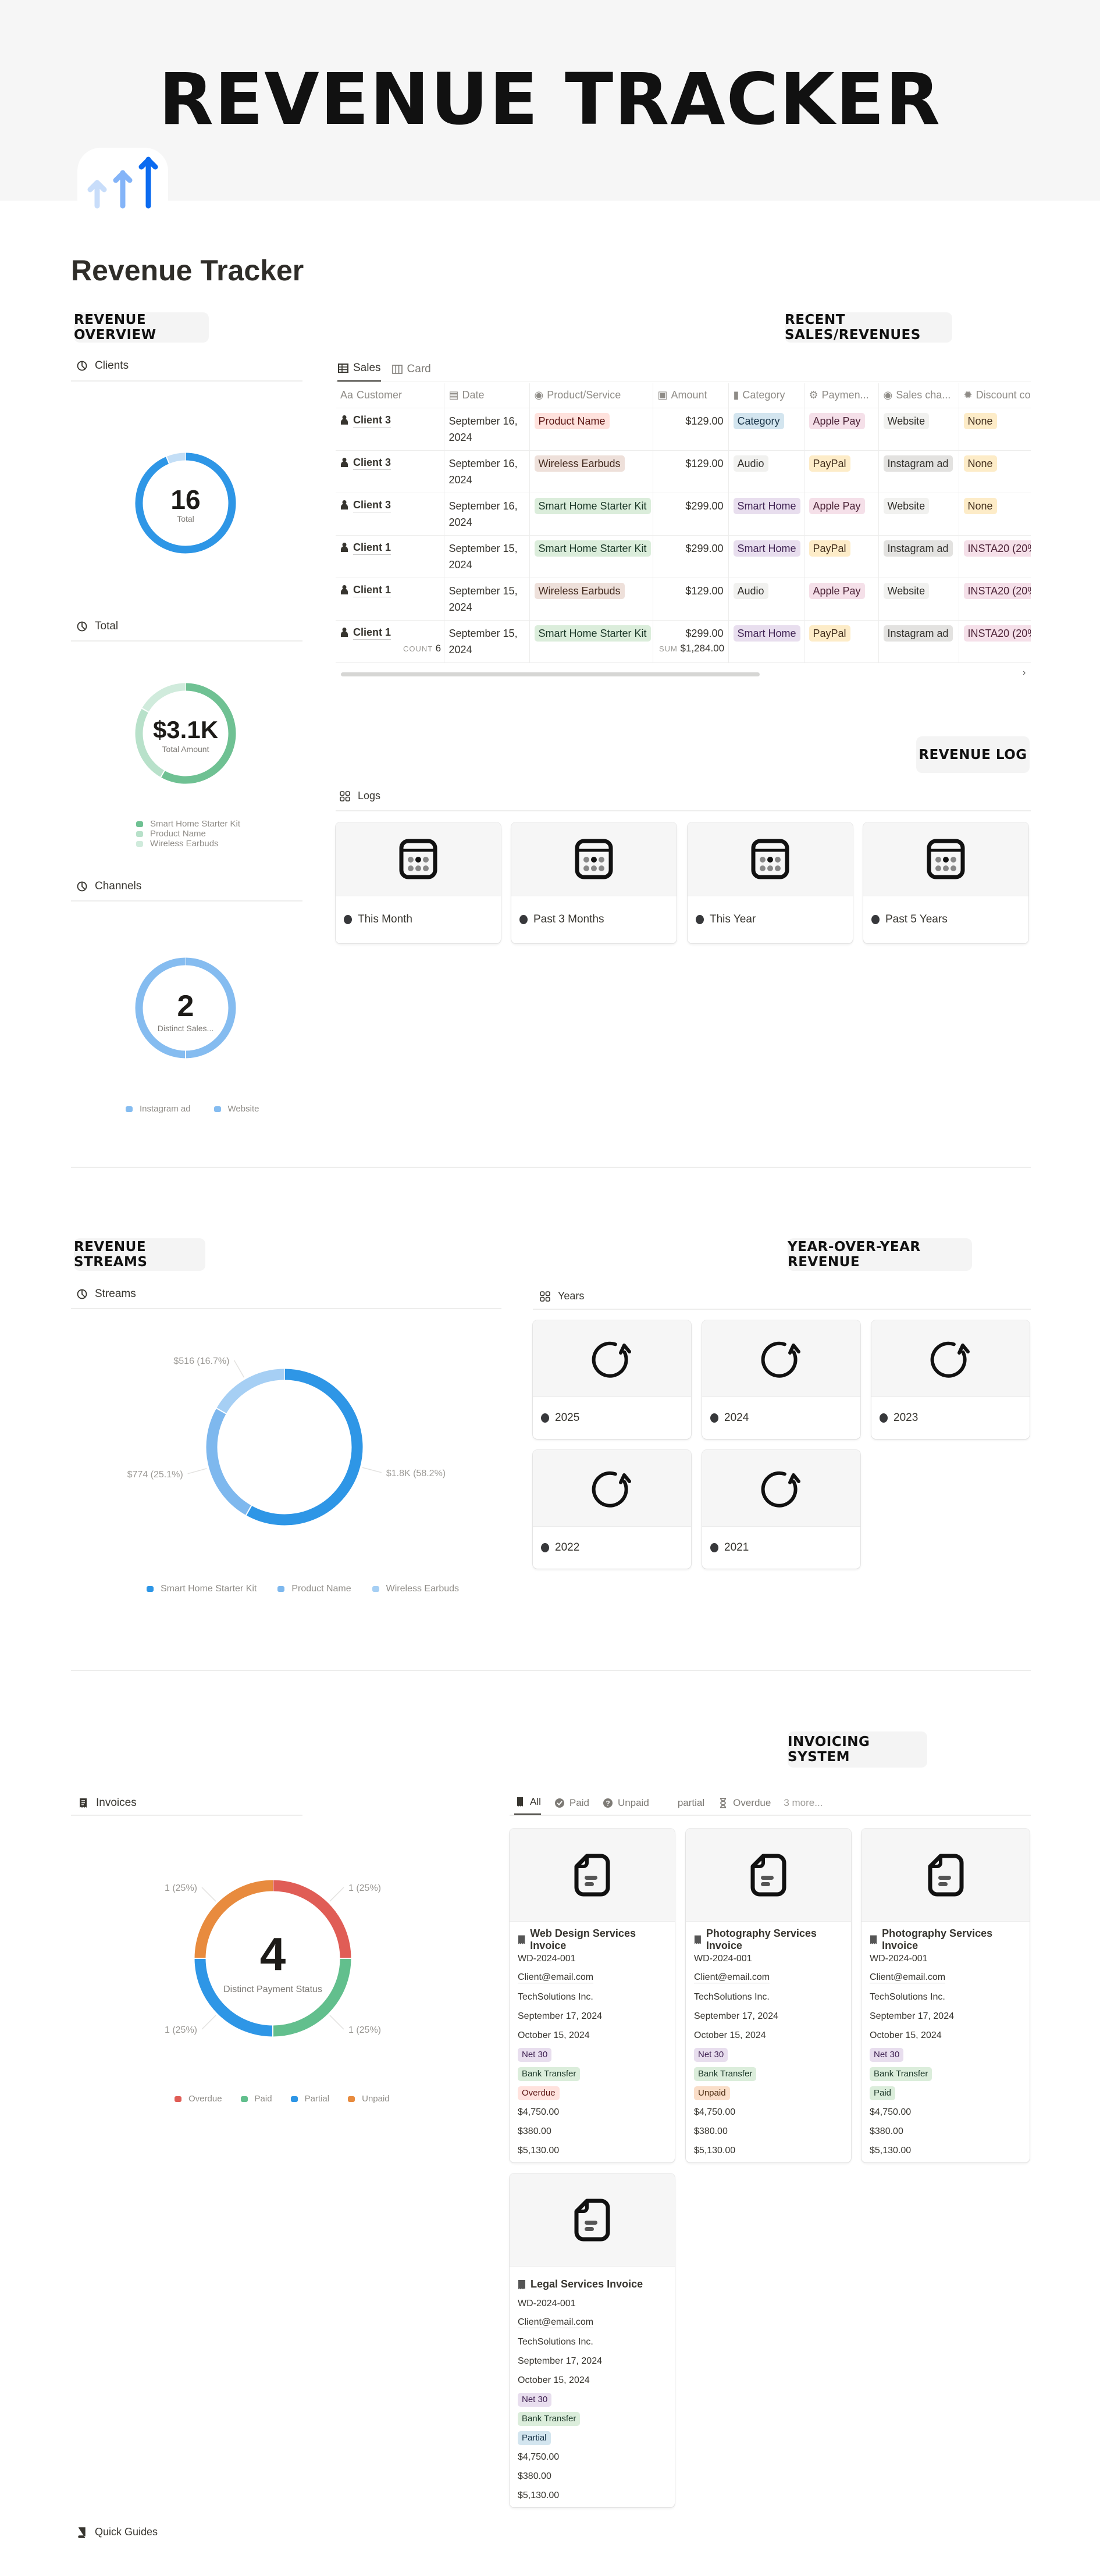 Image resolution: width=1100 pixels, height=2576 pixels. Describe the element at coordinates (198, 2099) in the screenshot. I see `legend-item: Overdue` at that location.